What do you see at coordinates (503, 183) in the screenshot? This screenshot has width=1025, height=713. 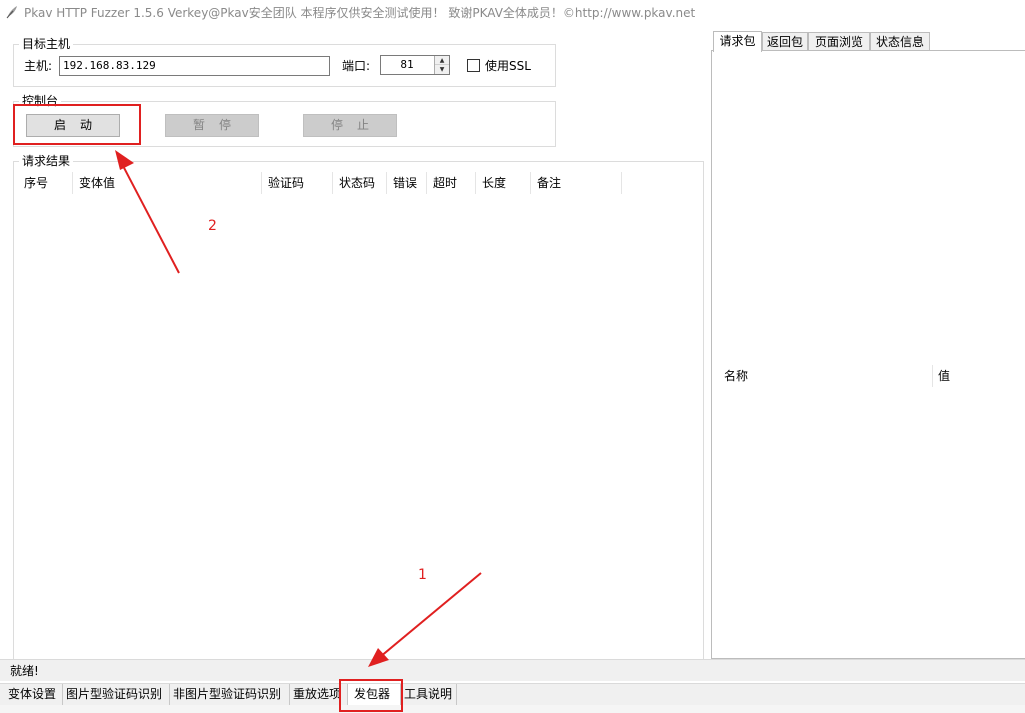 I see `column-header-length: 长度` at bounding box center [503, 183].